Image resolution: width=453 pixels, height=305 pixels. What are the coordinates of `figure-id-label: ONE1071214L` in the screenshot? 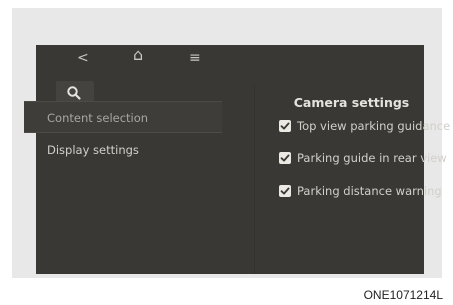 It's located at (403, 295).